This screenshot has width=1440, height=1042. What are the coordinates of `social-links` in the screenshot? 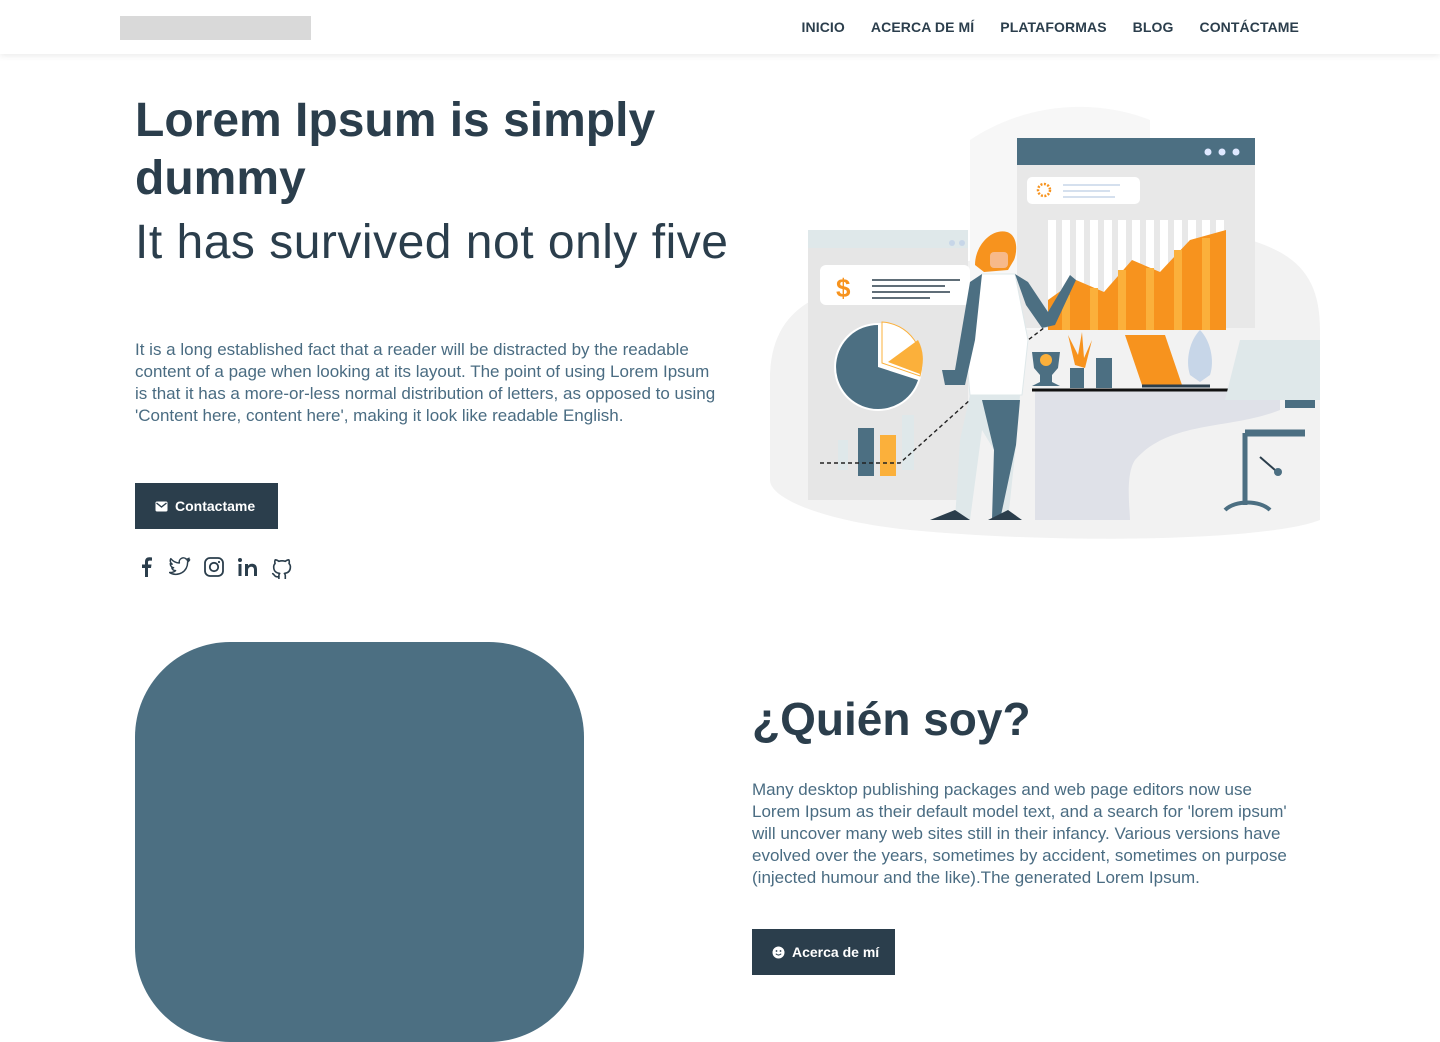 It's located at (214, 567).